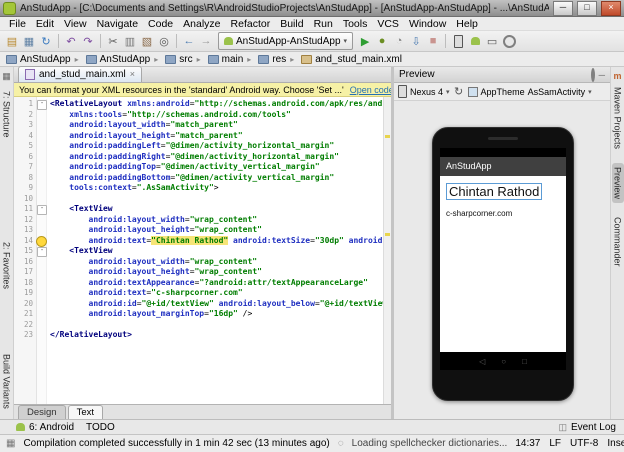 The image size is (624, 452). I want to click on tab-text: Text, so click(85, 412).